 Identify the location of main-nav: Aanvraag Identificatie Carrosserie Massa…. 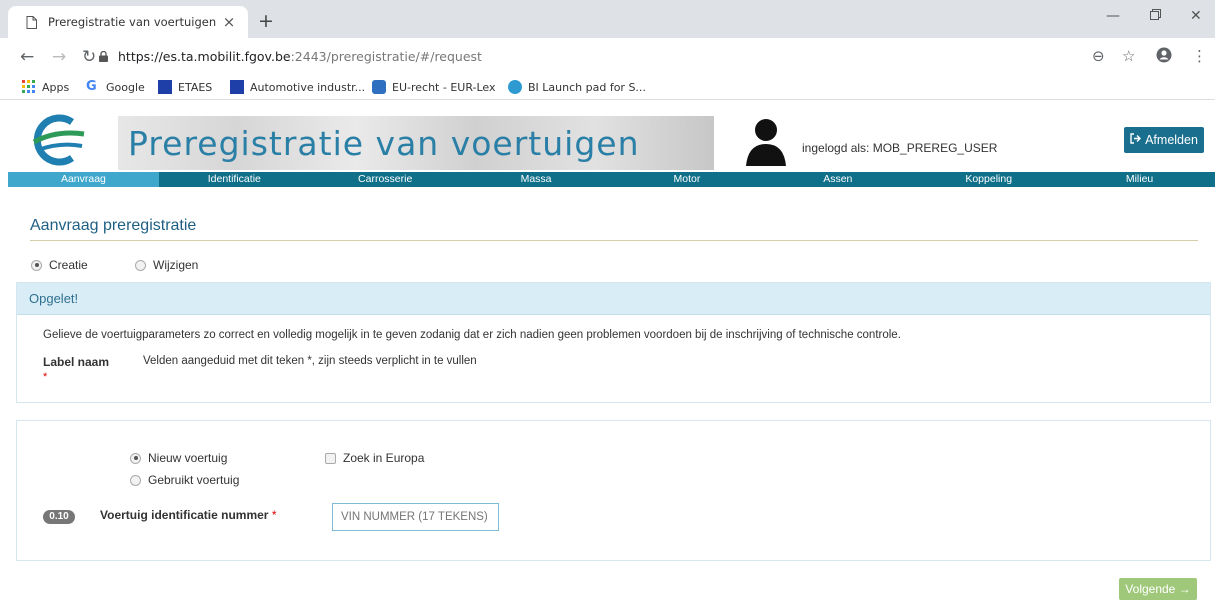
(611, 179).